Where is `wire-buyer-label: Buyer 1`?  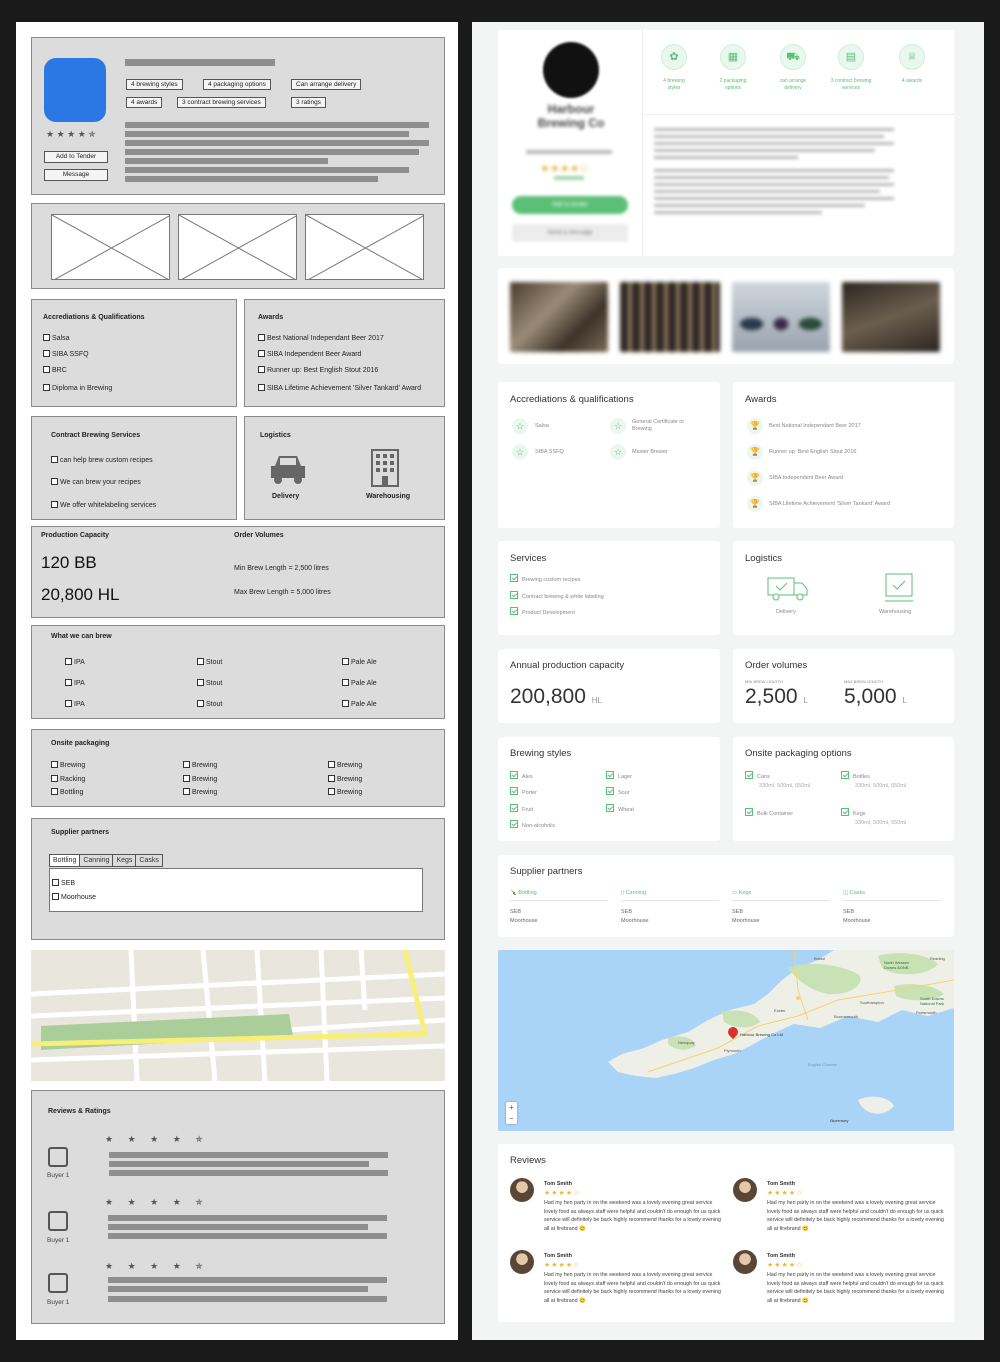
wire-buyer-label: Buyer 1 is located at coordinates (58, 1302).